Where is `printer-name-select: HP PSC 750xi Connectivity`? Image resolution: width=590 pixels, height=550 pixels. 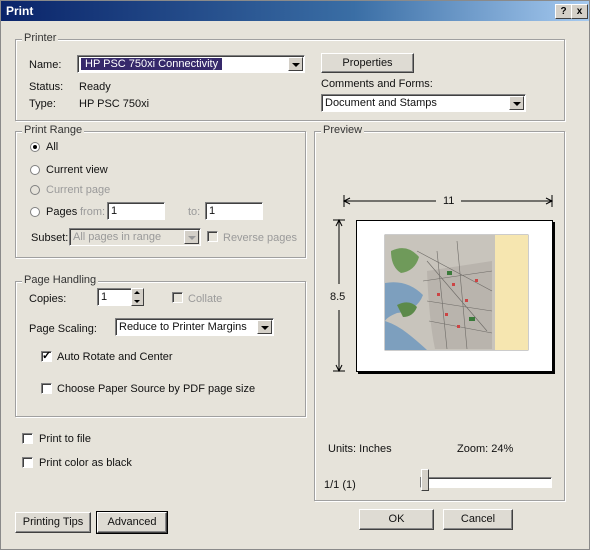 printer-name-select: HP PSC 750xi Connectivity is located at coordinates (191, 64).